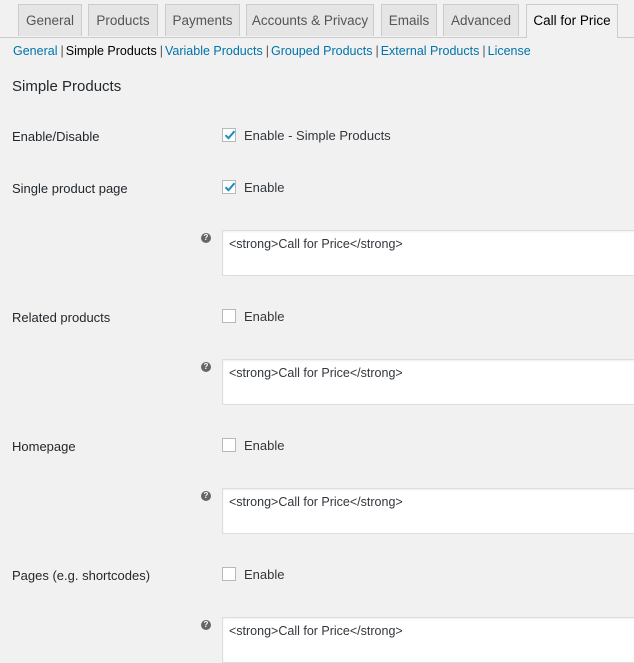 This screenshot has width=634, height=663. I want to click on tab-advanced: Advanced, so click(481, 20).